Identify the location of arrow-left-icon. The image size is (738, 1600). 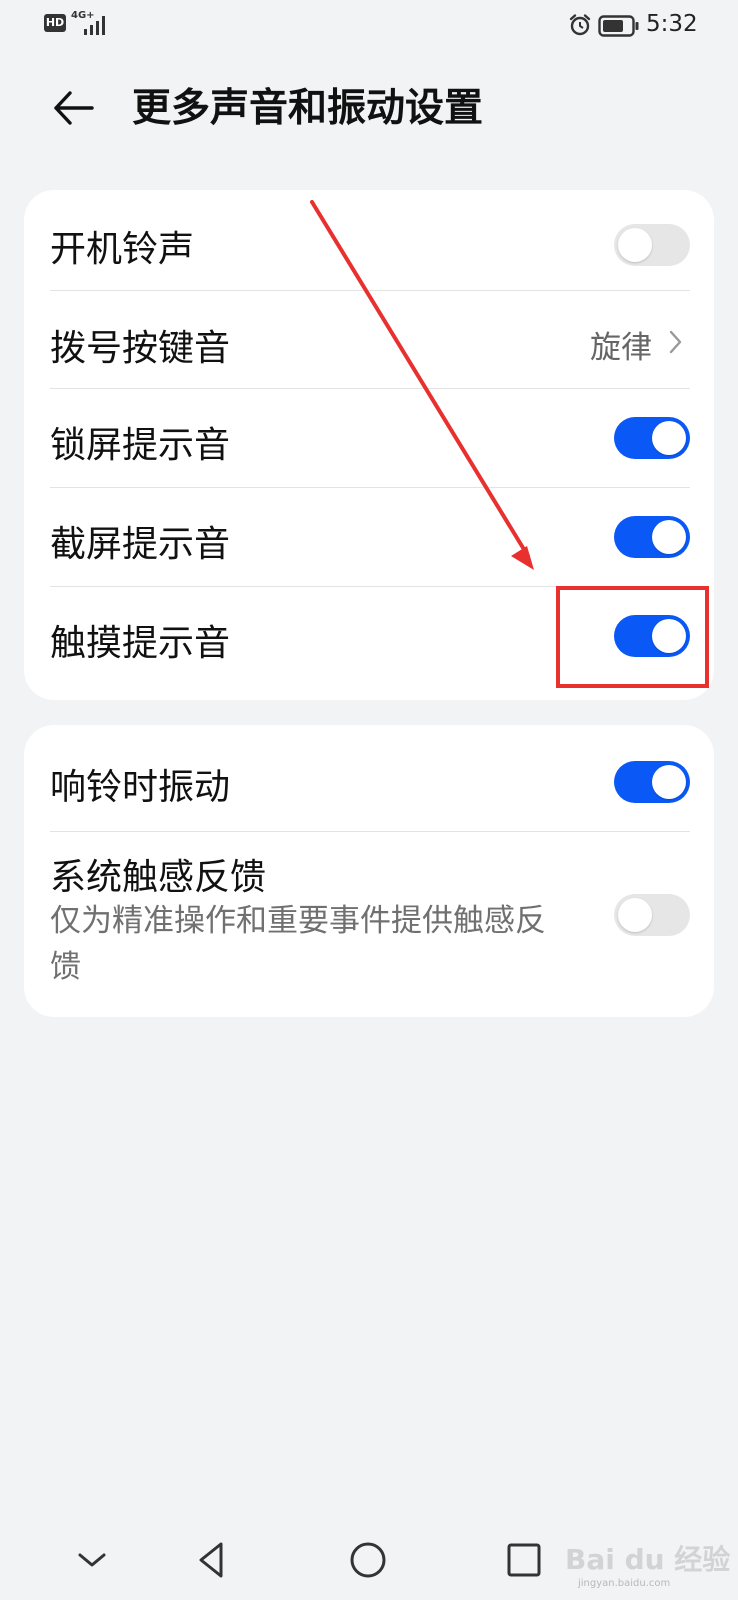
(74, 108).